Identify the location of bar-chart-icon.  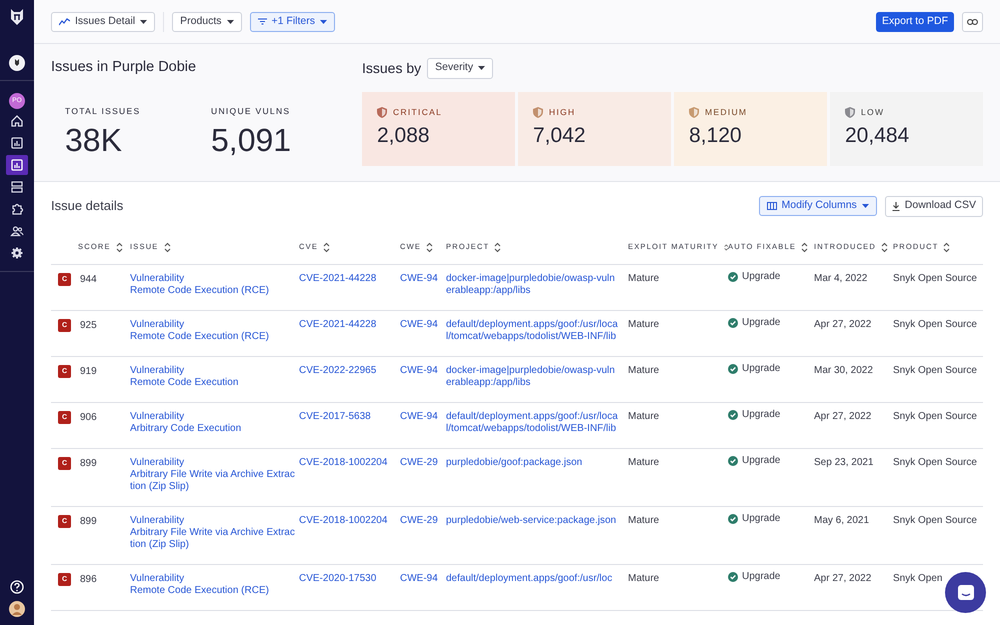
(17, 165).